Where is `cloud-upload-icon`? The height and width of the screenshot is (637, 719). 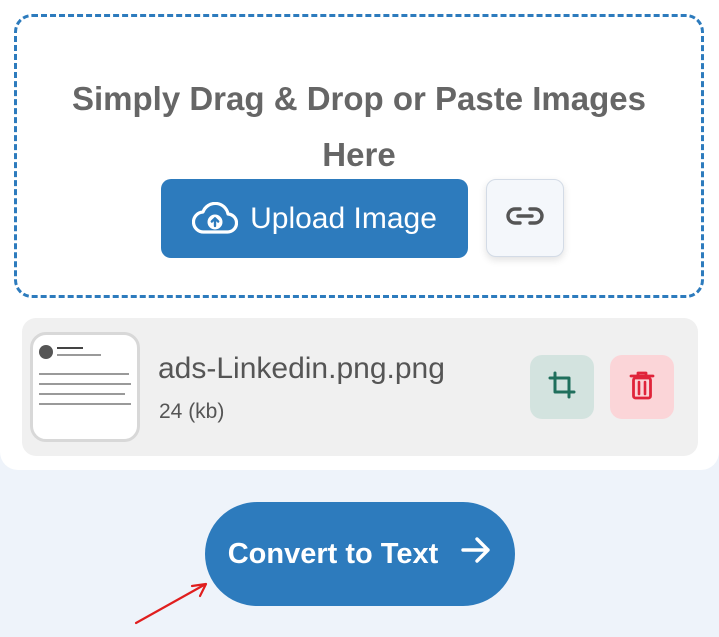
cloud-upload-icon is located at coordinates (215, 218).